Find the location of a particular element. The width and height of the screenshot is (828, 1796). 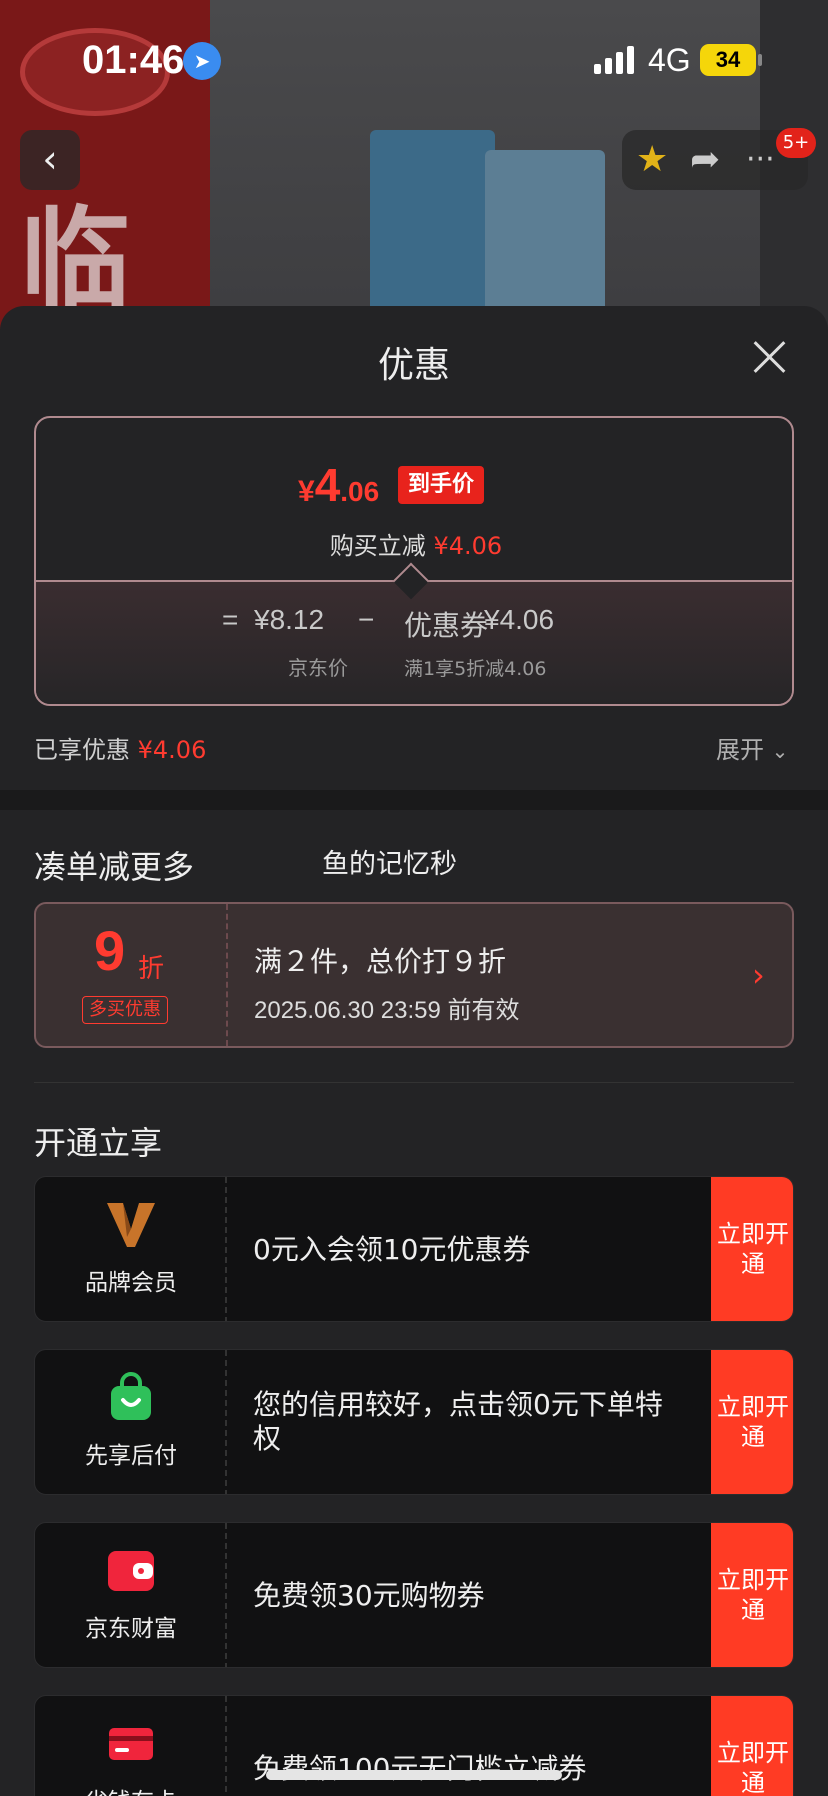

section-divider is located at coordinates (414, 800).